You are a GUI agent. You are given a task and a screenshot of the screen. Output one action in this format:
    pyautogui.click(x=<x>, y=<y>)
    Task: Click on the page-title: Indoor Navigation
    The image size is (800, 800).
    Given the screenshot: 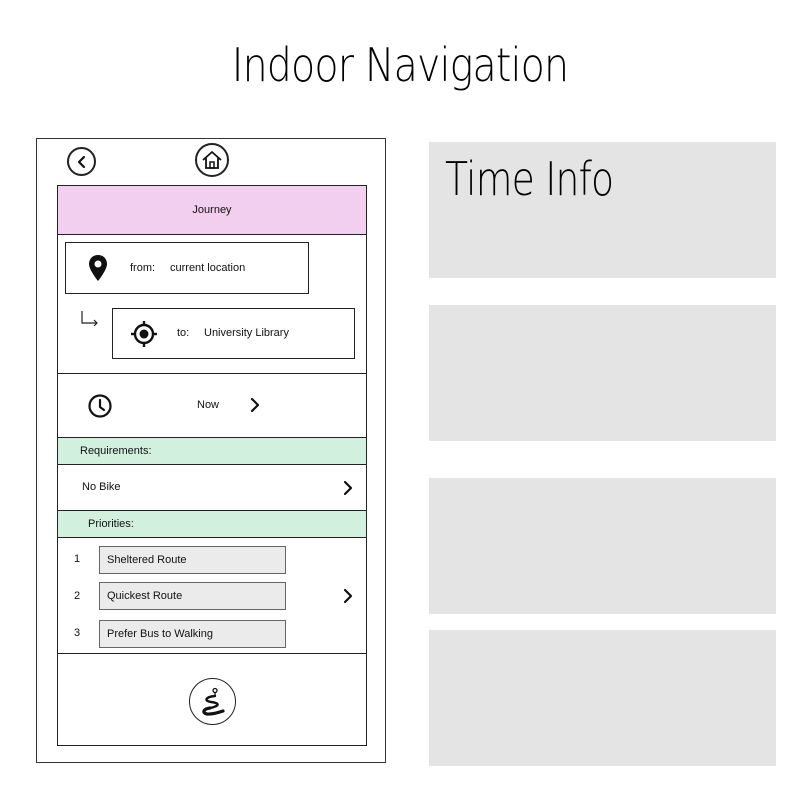 What is the action you would take?
    pyautogui.click(x=400, y=65)
    